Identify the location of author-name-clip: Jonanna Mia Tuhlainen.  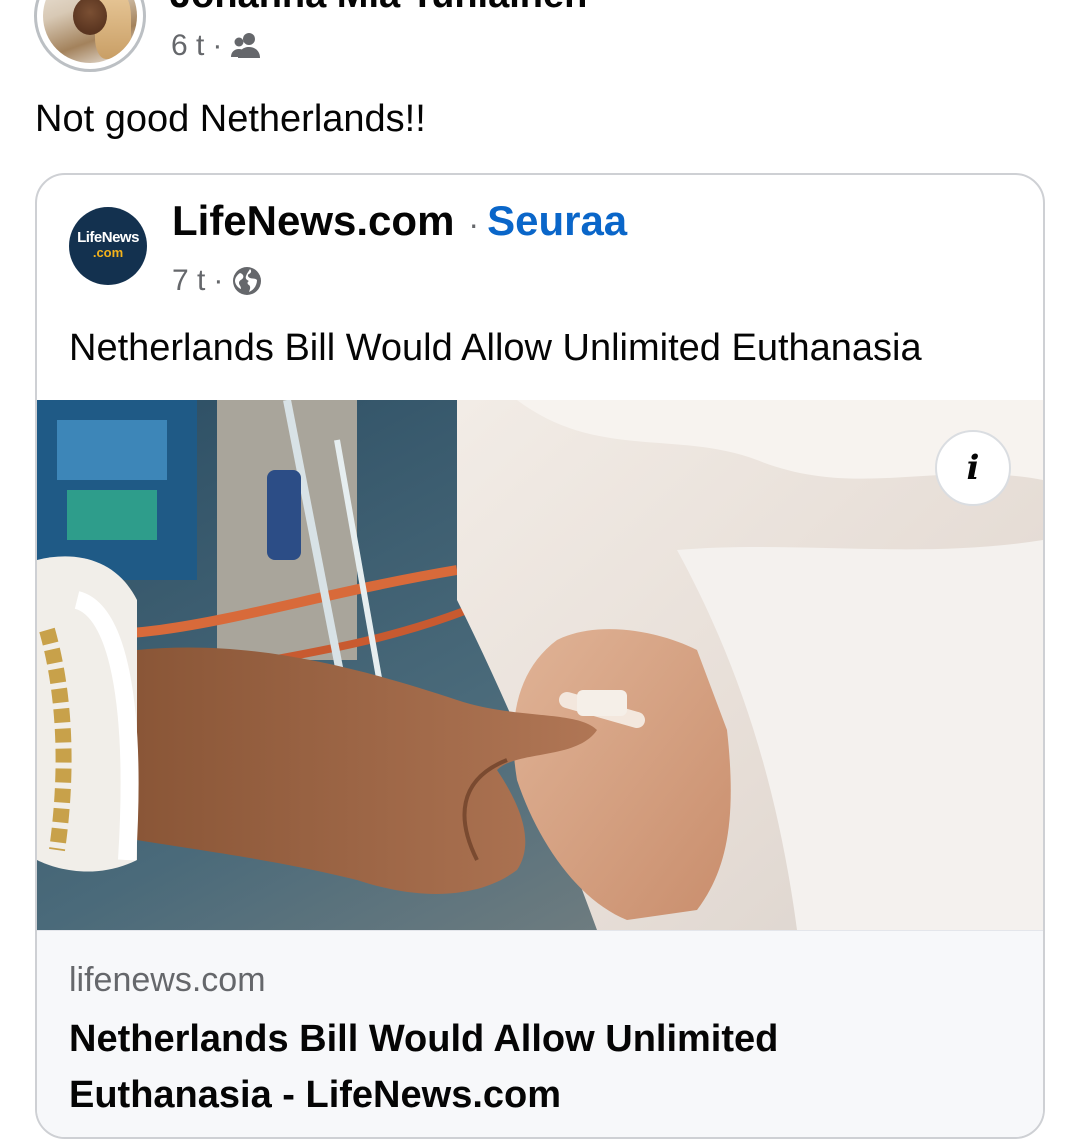
(410, 6).